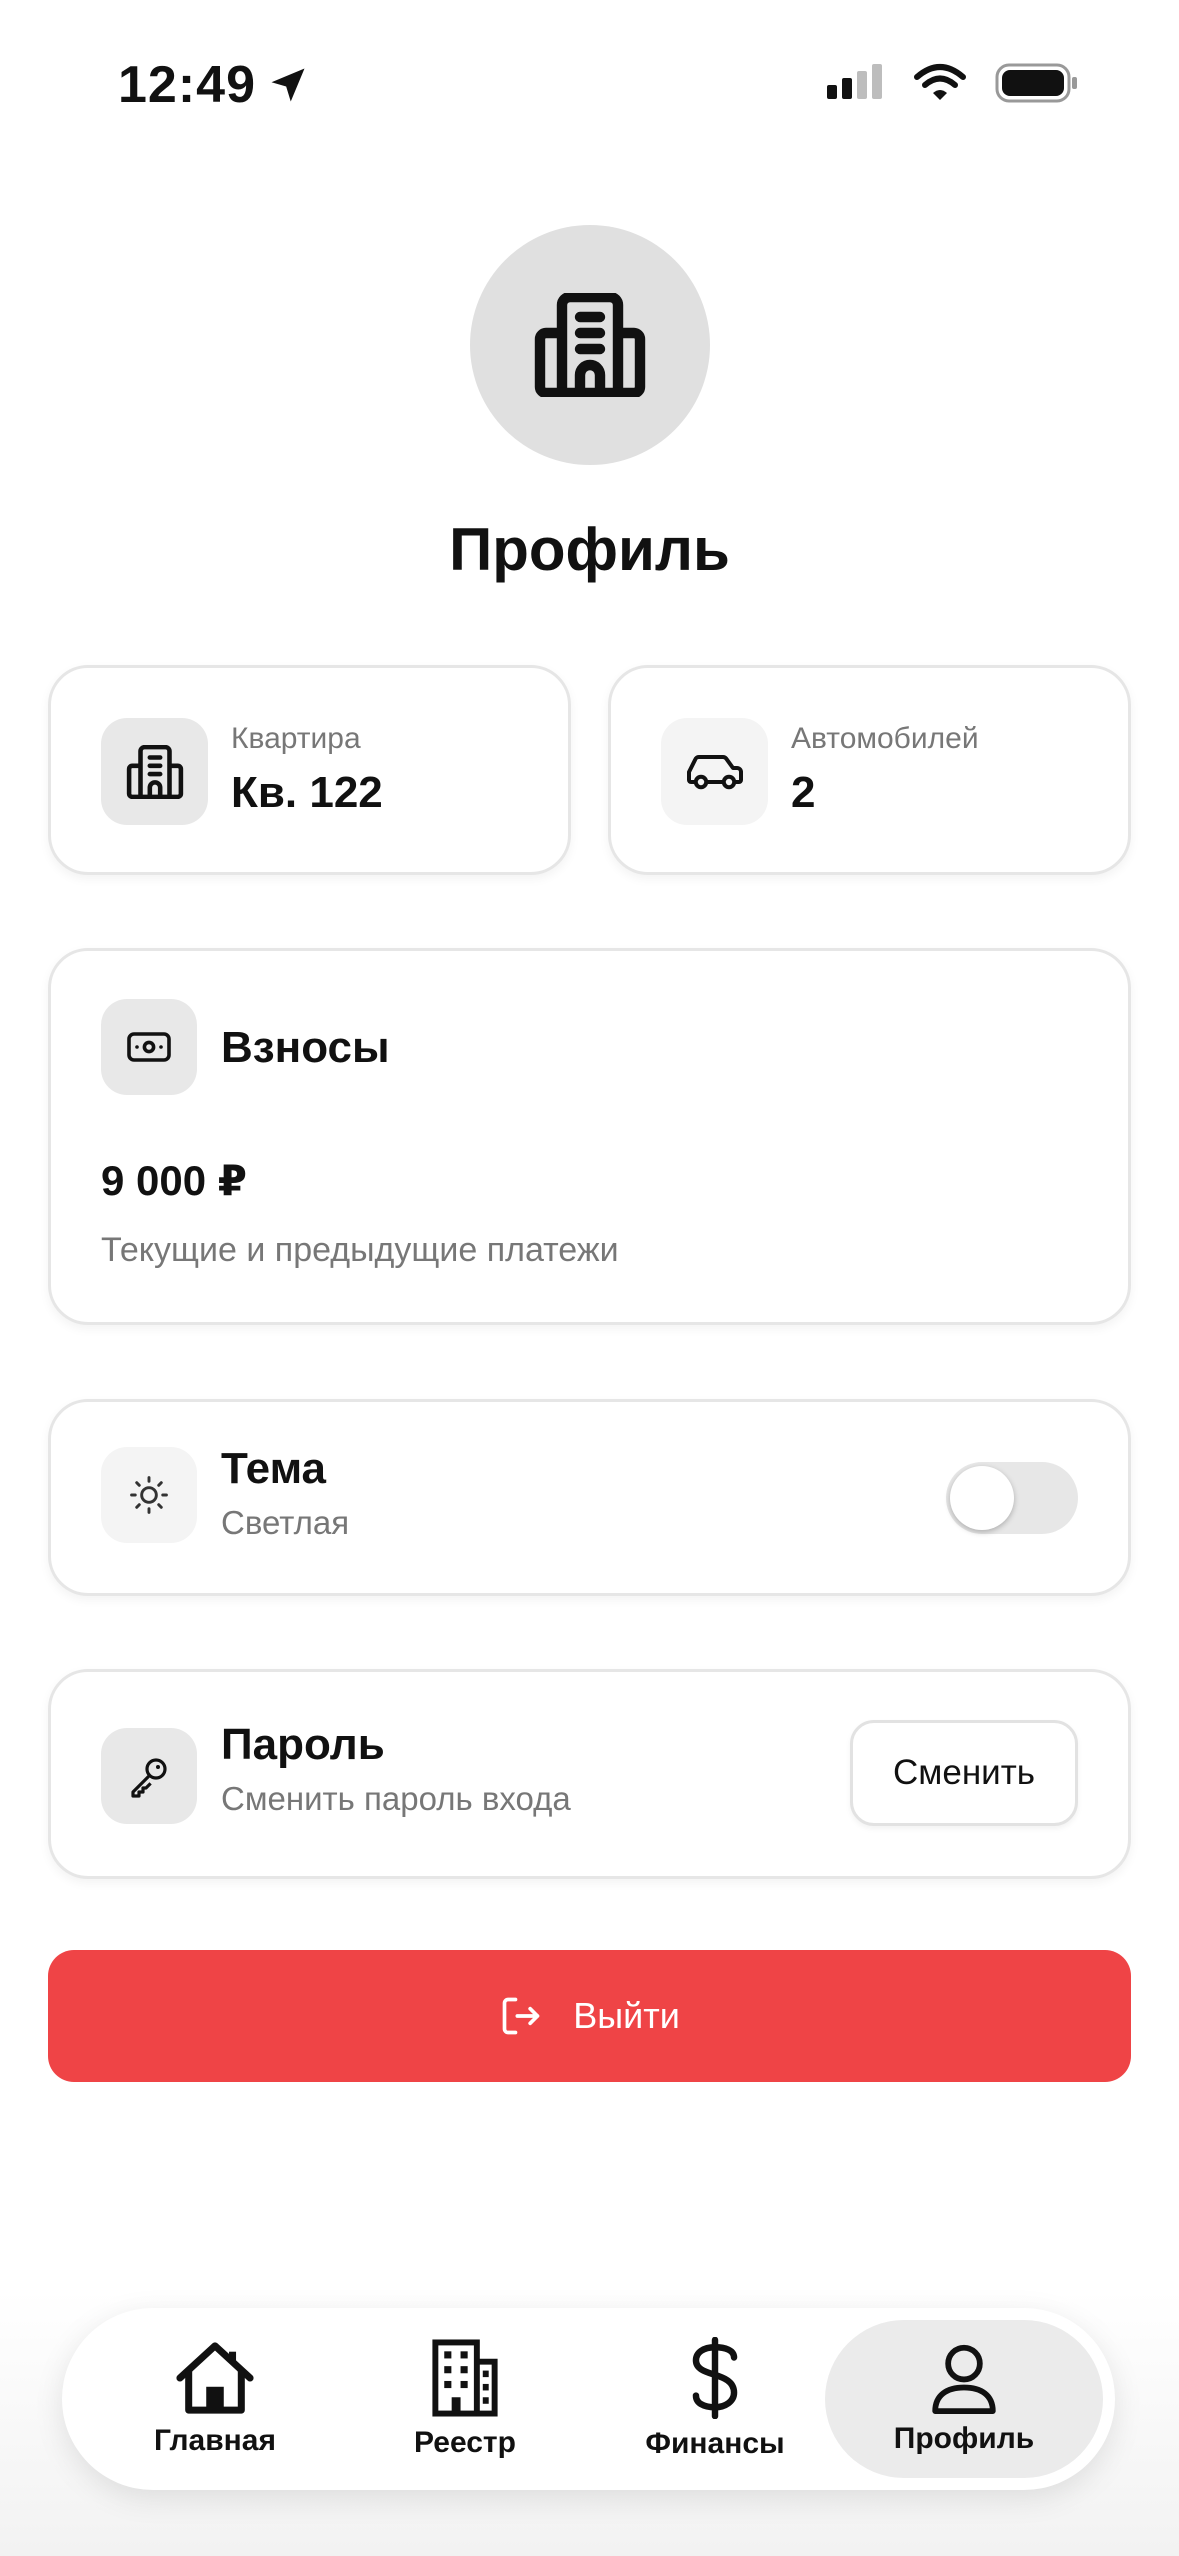  I want to click on cars-icon-box, so click(714, 771).